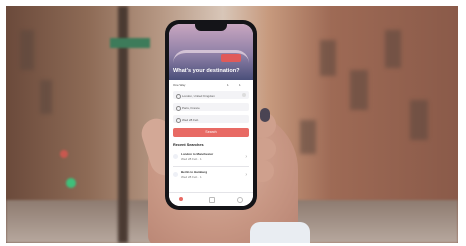 This screenshot has height=246, width=466. Describe the element at coordinates (211, 52) in the screenshot. I see `app-hero-banner: What's your destination?` at that location.